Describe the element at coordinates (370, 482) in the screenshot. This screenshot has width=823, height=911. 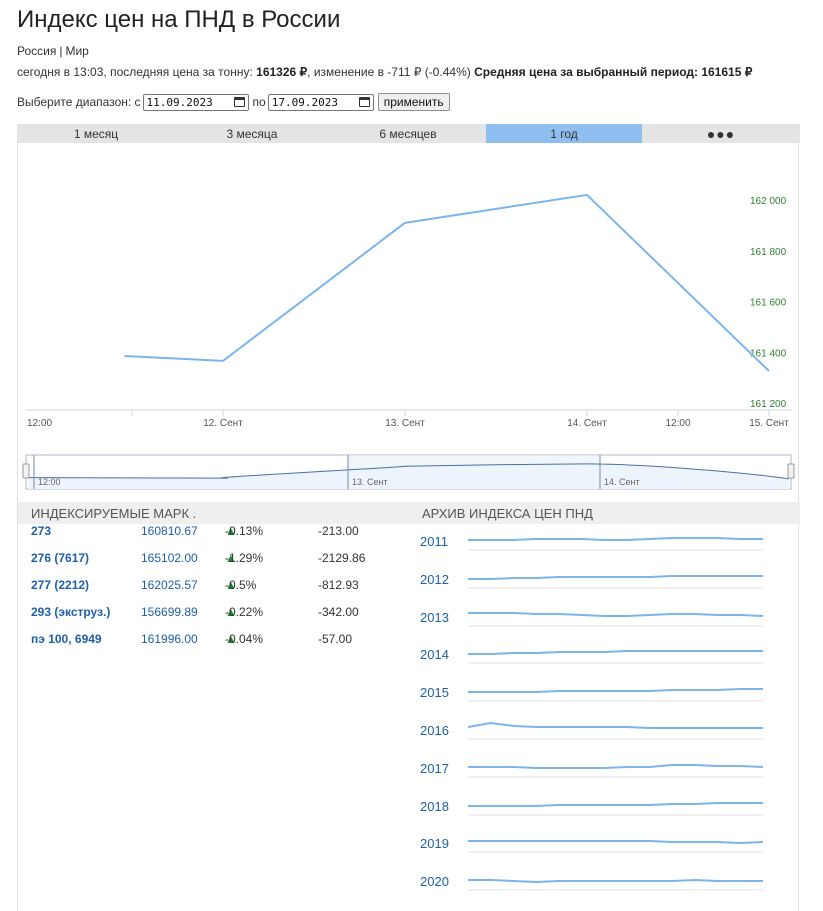
I see `navigator-label: 13. Сент` at that location.